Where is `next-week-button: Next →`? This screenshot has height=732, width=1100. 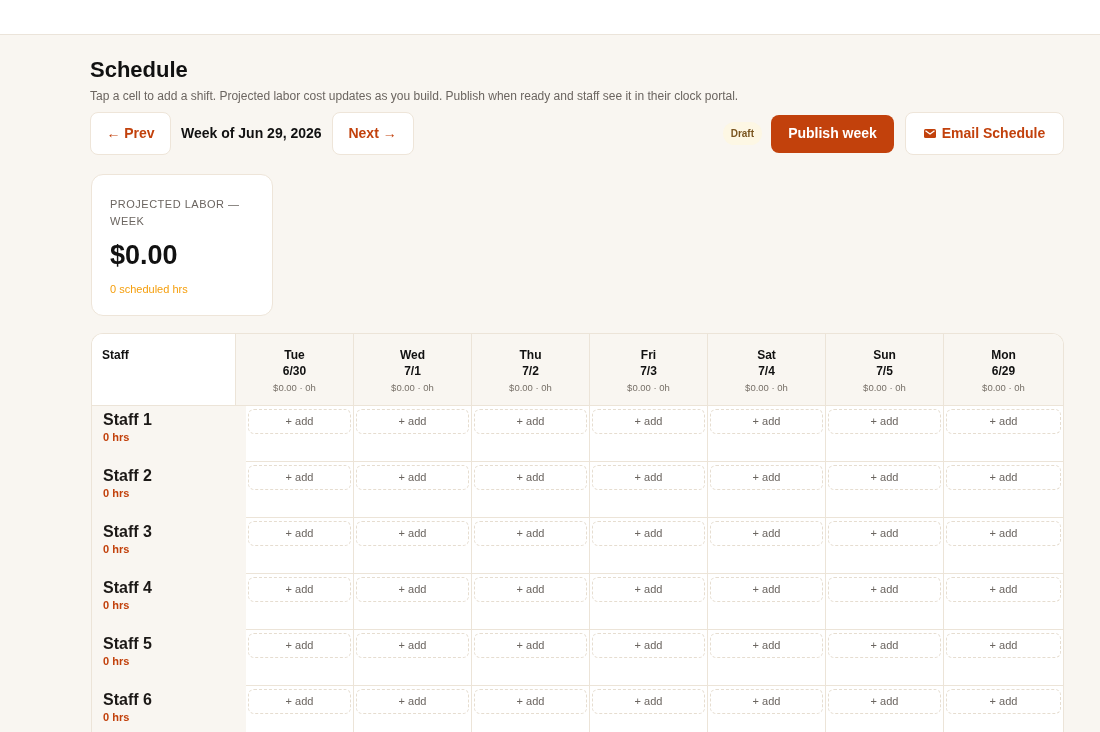
next-week-button: Next → is located at coordinates (372, 133).